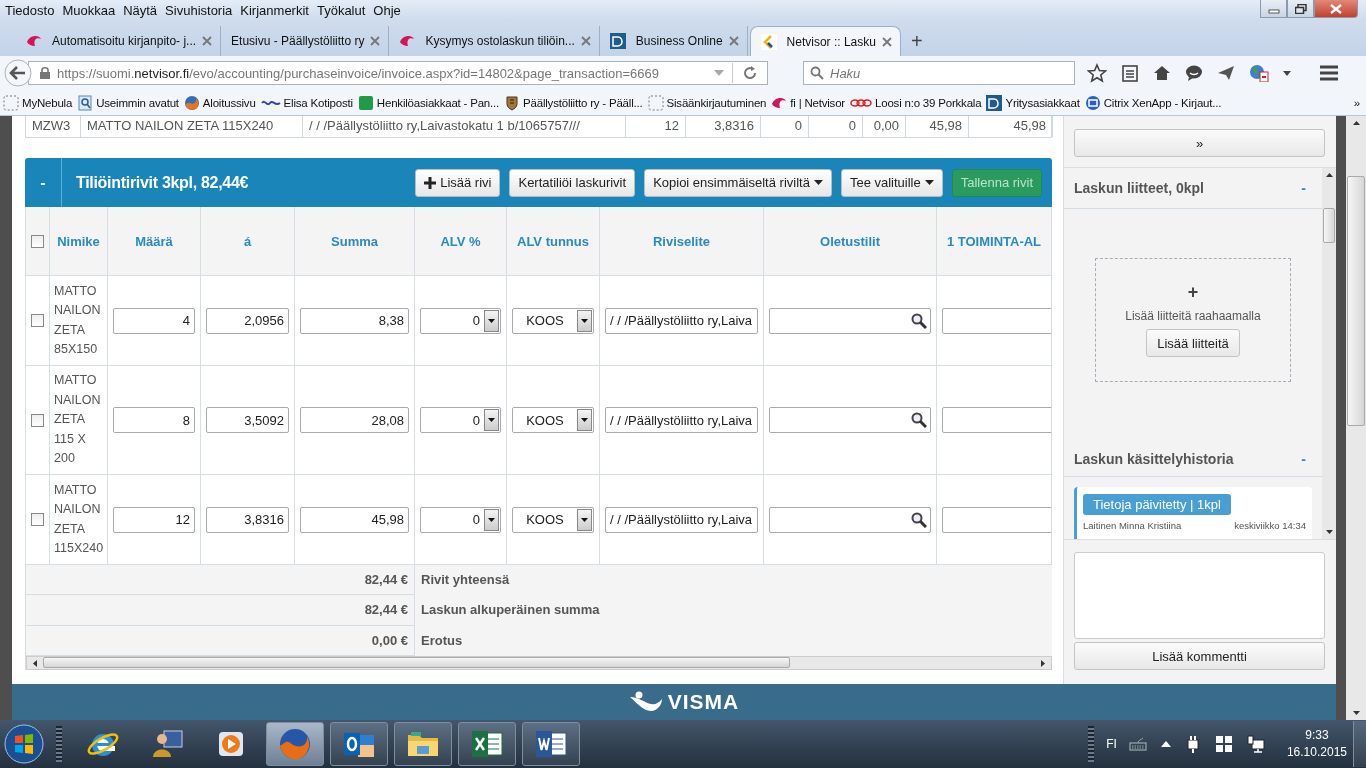  What do you see at coordinates (342, 10) in the screenshot?
I see `menu-item: Työkalut` at bounding box center [342, 10].